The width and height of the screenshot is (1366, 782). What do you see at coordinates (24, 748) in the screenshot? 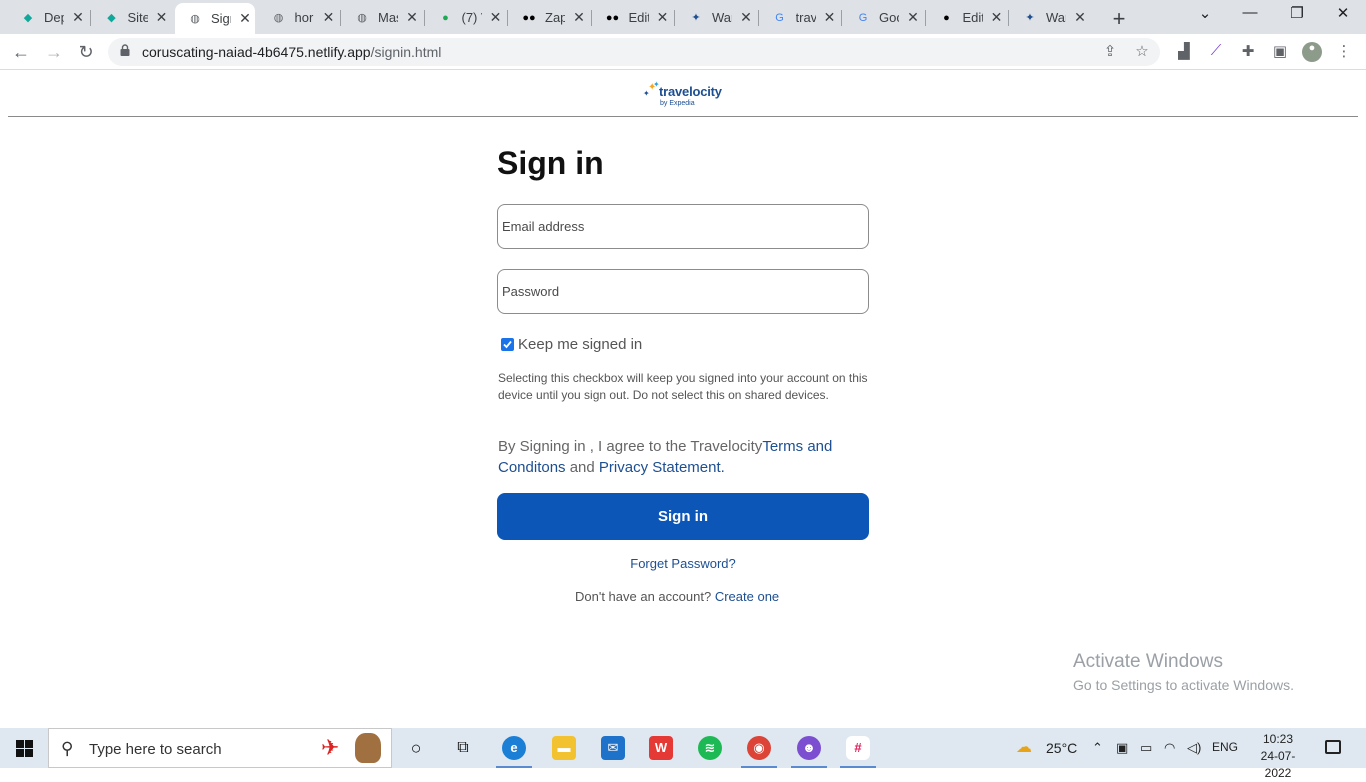
I see `windows-start-icon` at bounding box center [24, 748].